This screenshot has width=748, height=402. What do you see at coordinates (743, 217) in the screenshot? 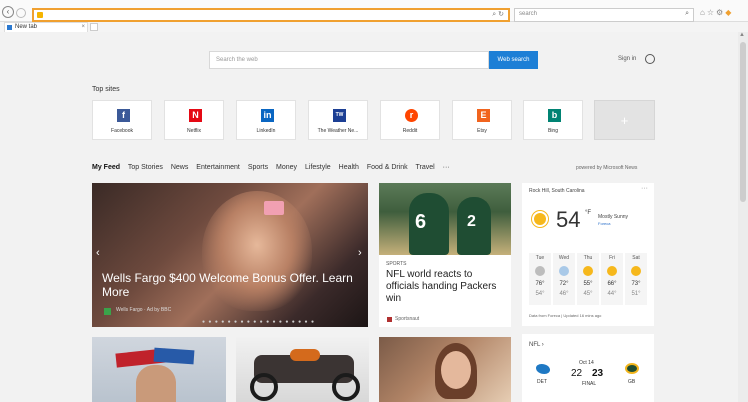
I see `scrollbar: ▲` at bounding box center [743, 217].